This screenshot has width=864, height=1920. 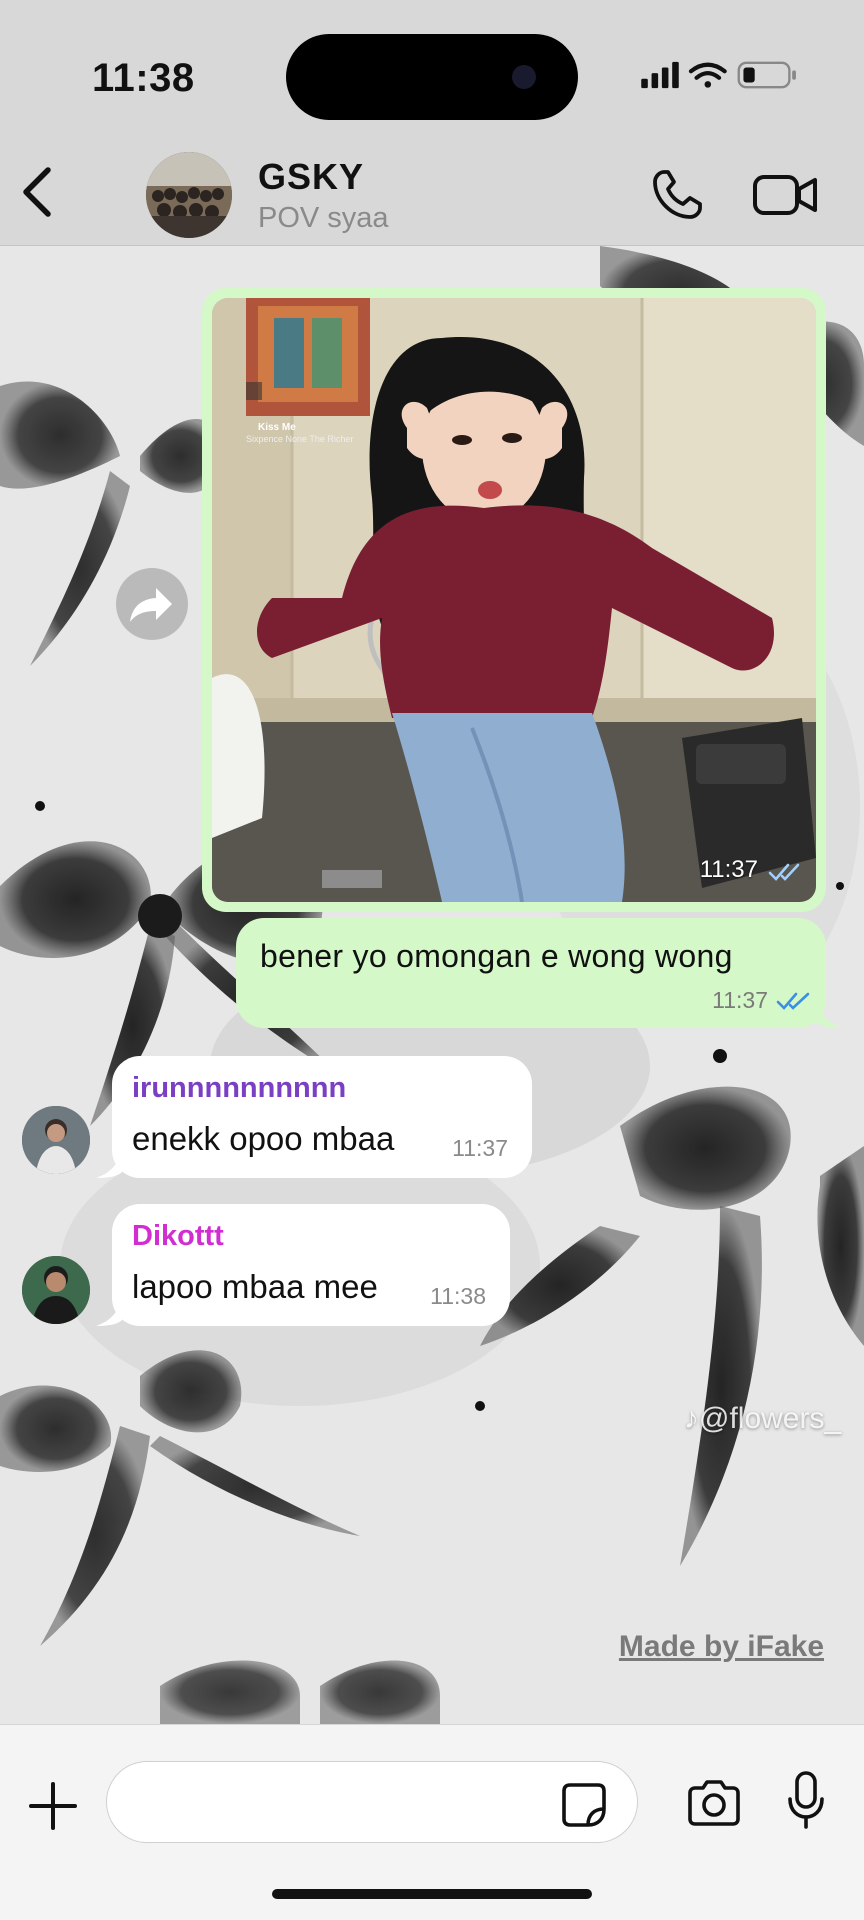 What do you see at coordinates (300, 439) in the screenshot?
I see `album-artist: Sixpence None The Richer` at bounding box center [300, 439].